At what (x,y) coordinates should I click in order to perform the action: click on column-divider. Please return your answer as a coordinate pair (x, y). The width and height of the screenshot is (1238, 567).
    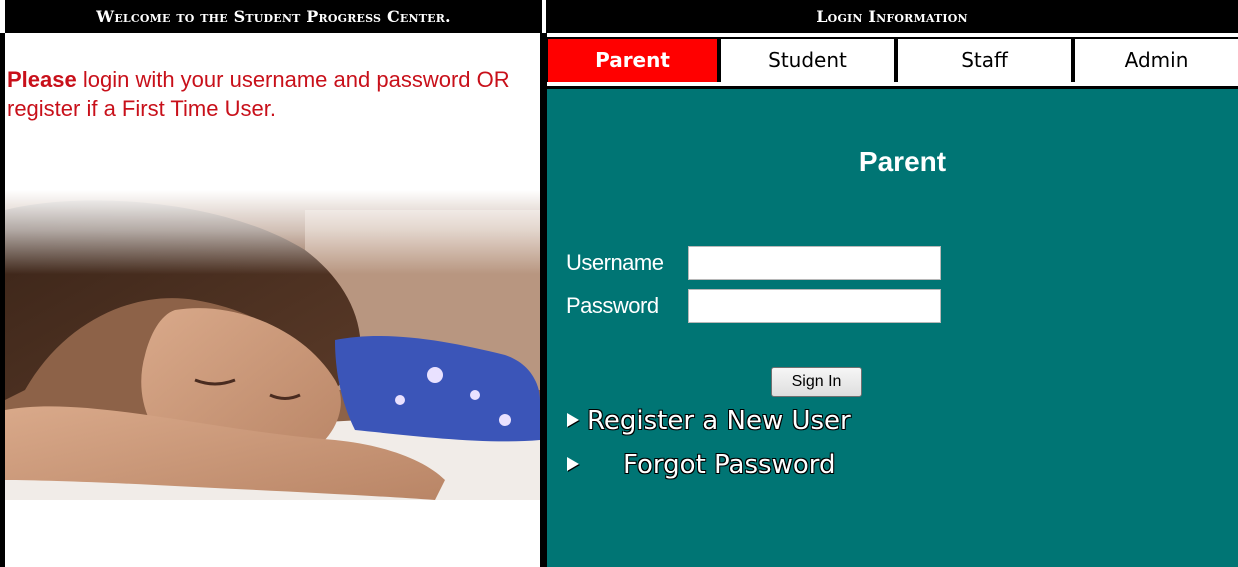
    Looking at the image, I should click on (543, 300).